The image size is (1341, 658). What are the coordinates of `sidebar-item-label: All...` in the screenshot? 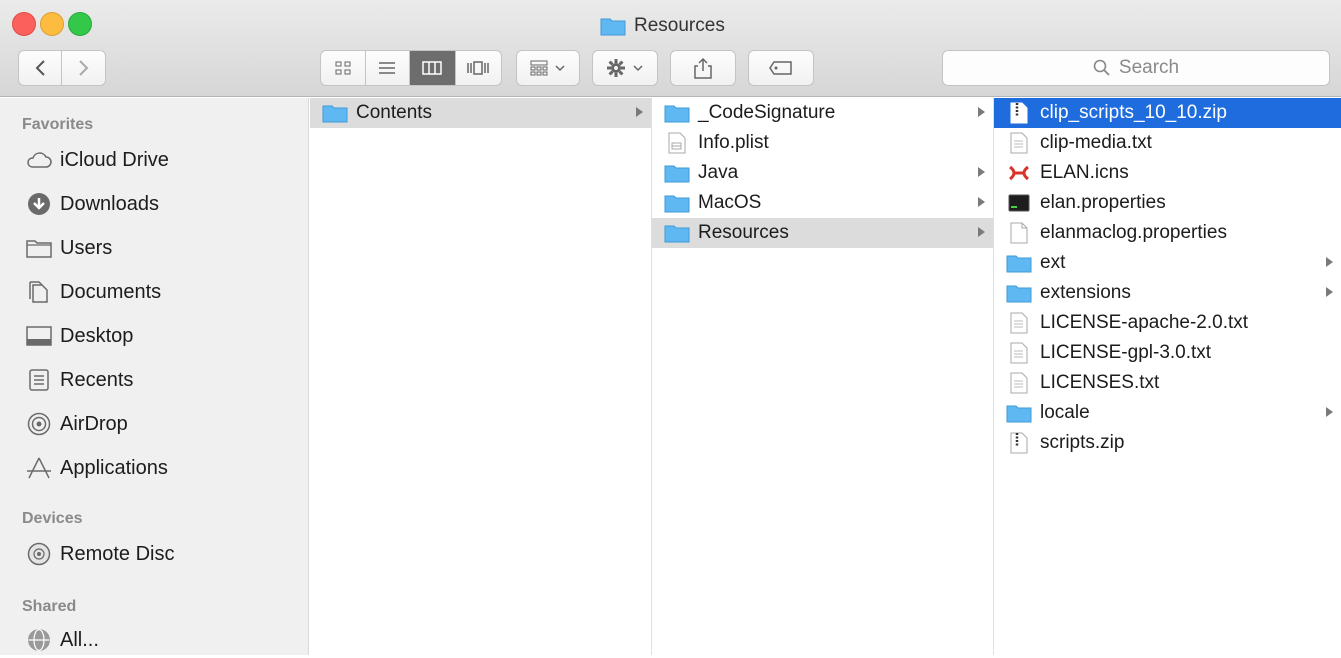 It's located at (79, 639).